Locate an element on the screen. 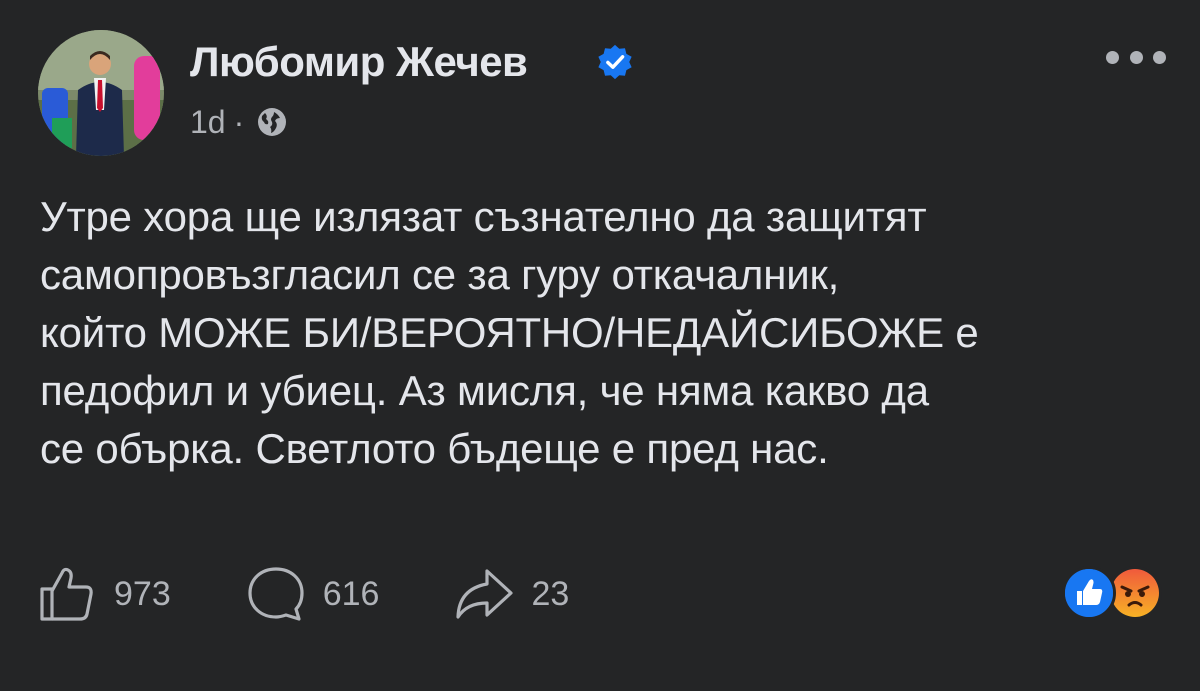 The image size is (1200, 691). share-arrow-icon is located at coordinates (485, 594).